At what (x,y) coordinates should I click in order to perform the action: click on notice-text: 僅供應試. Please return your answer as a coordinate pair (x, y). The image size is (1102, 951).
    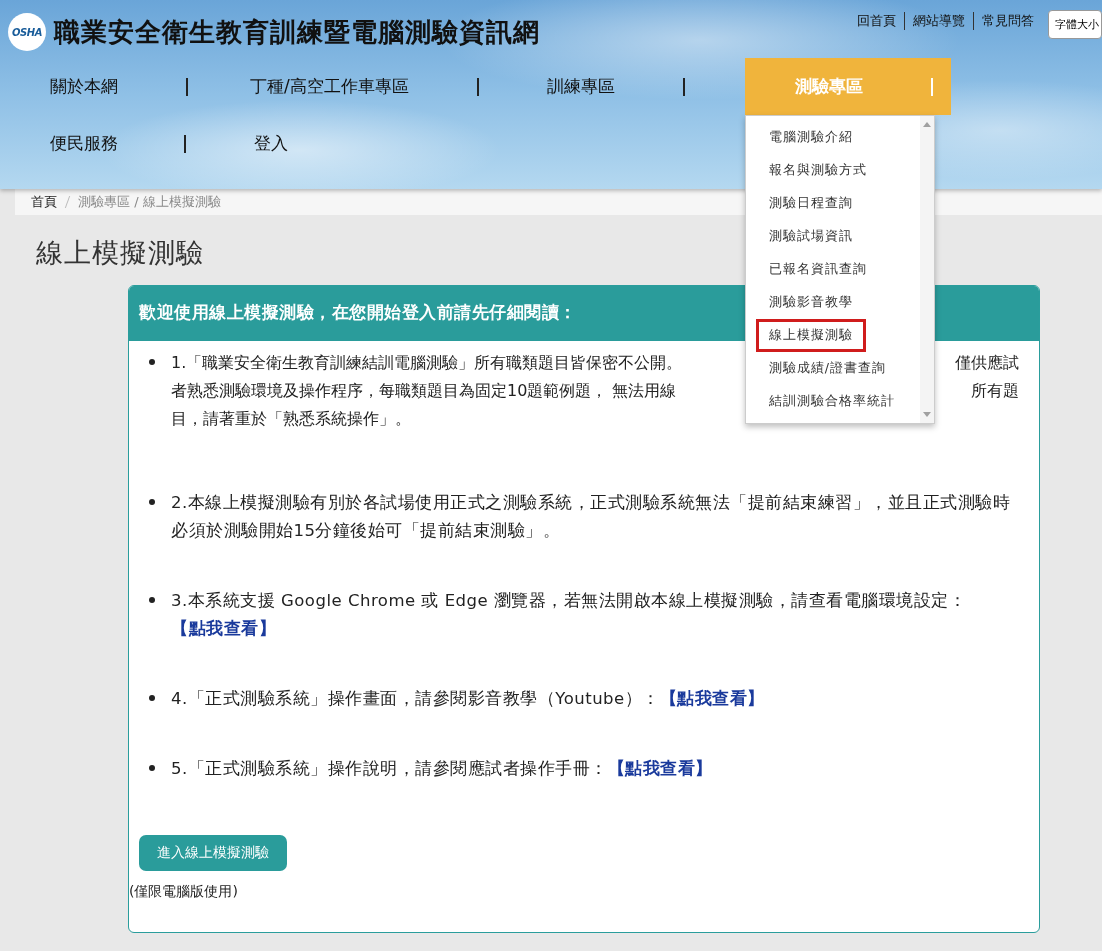
    Looking at the image, I should click on (987, 363).